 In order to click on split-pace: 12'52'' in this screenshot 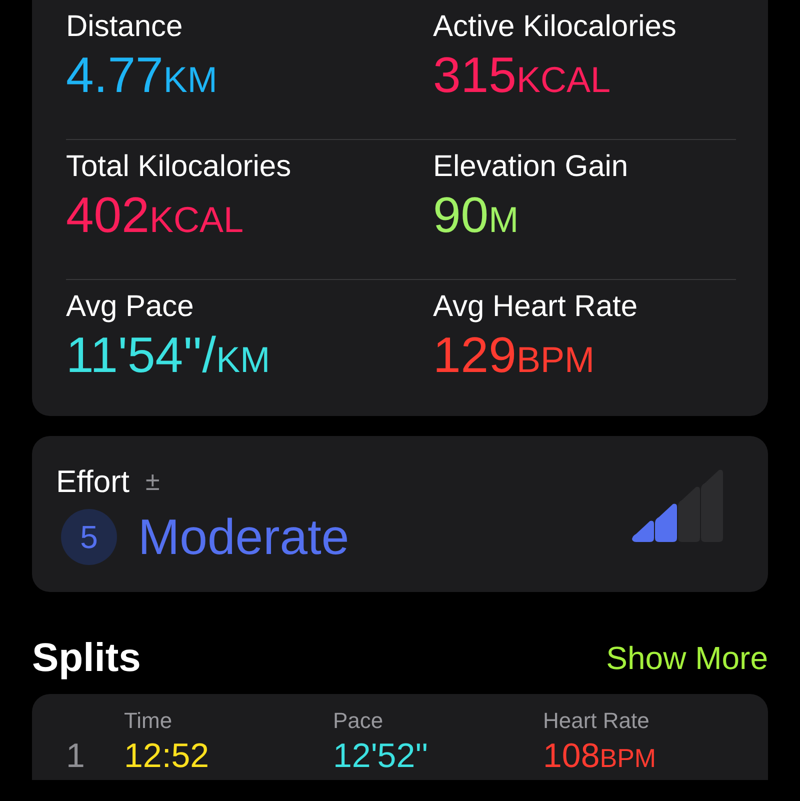, I will do `click(381, 756)`.